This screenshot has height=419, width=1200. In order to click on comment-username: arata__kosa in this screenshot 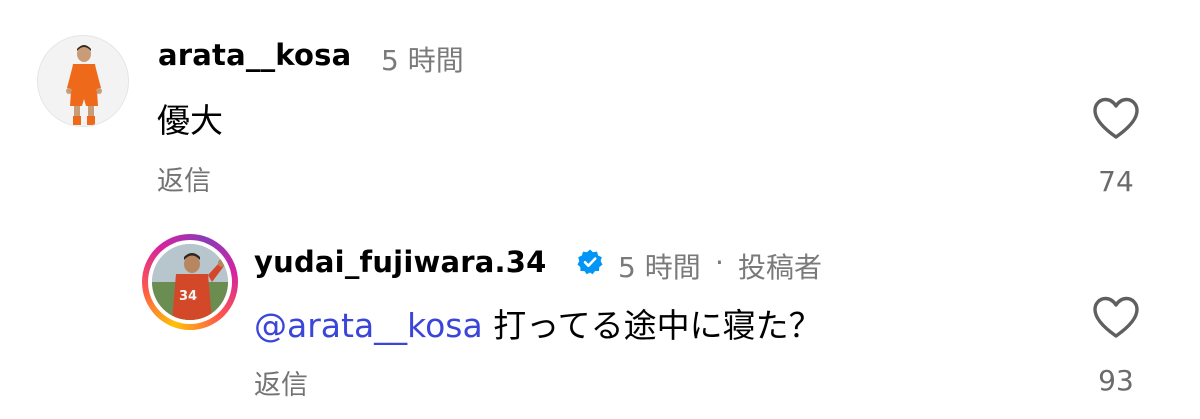, I will do `click(254, 55)`.